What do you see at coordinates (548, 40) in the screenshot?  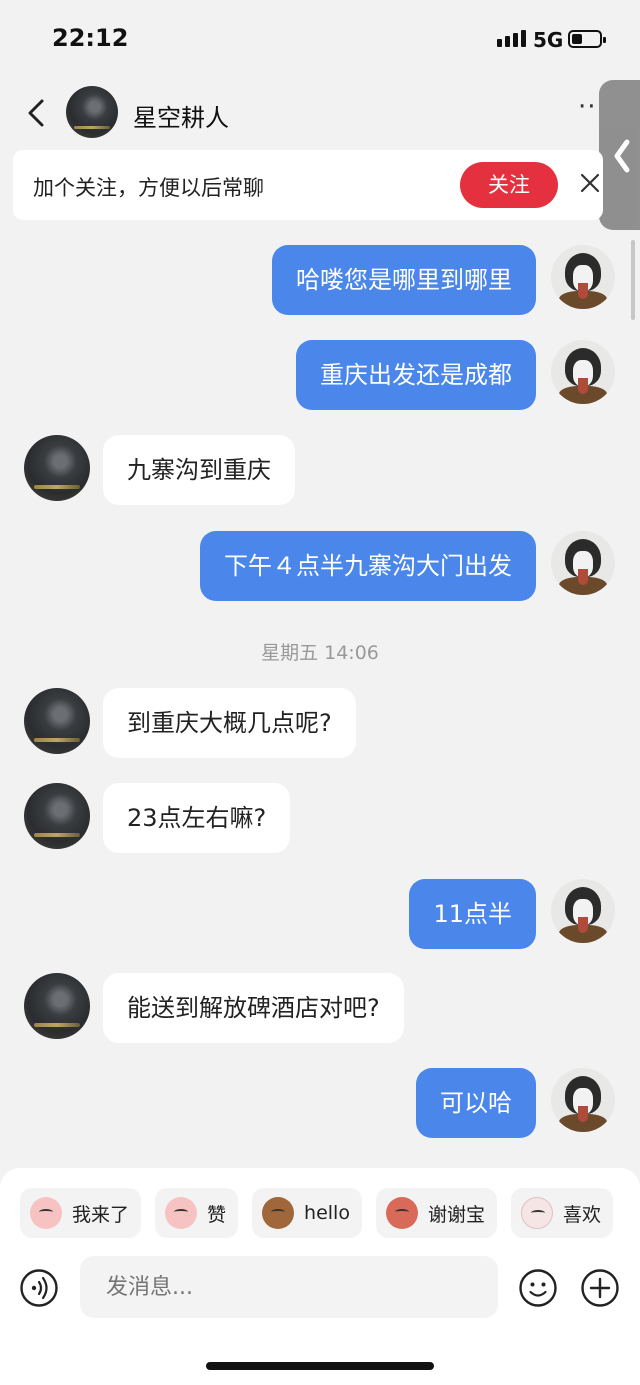 I see `network-label: 5G` at bounding box center [548, 40].